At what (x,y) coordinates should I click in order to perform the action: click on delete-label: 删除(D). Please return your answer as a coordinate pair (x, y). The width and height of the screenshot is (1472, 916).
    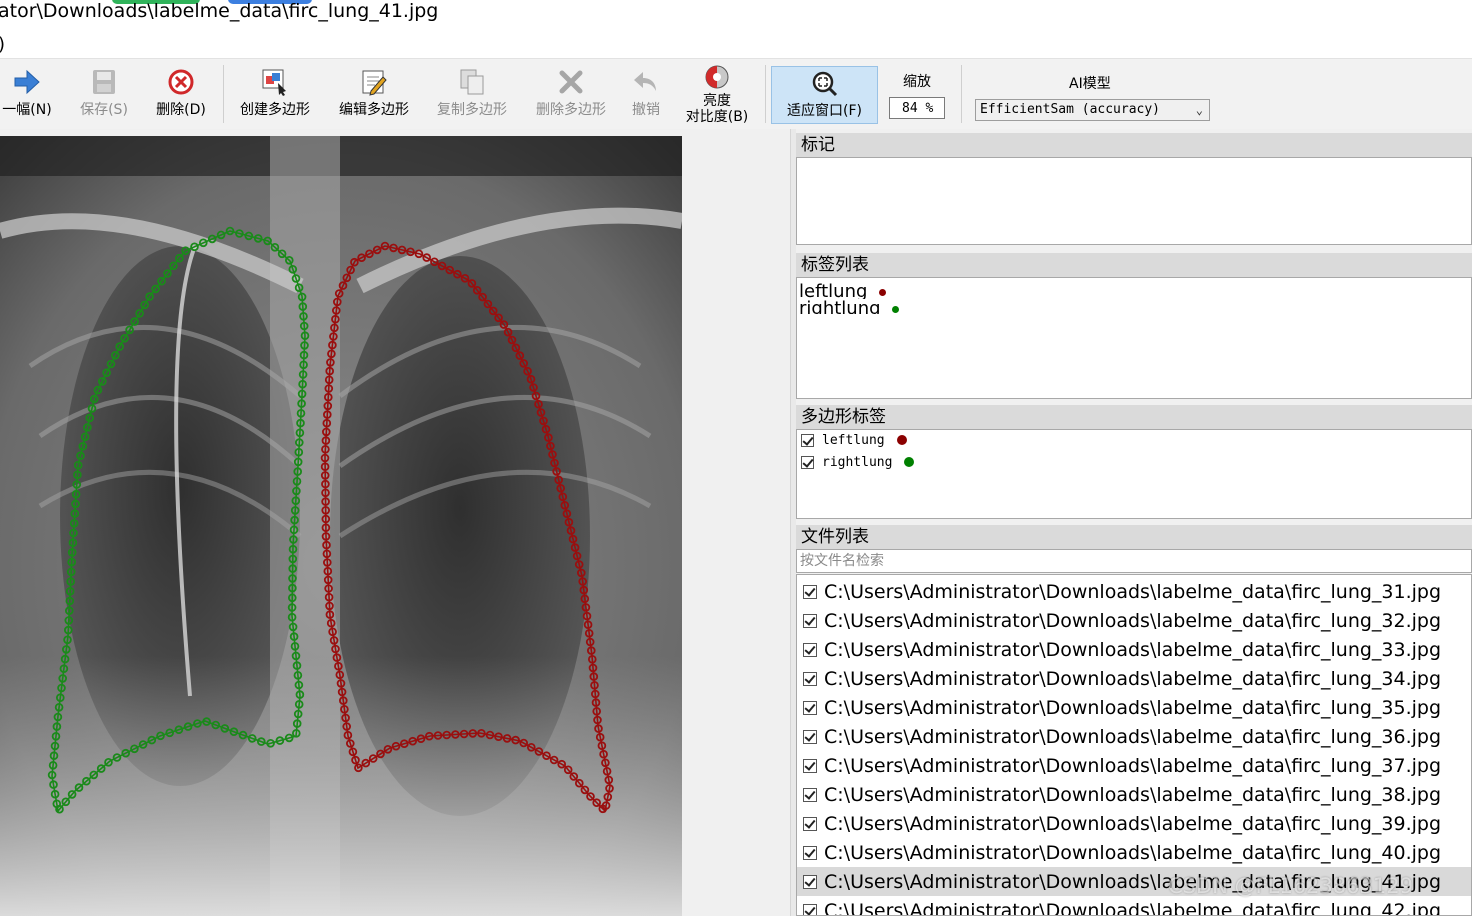
    Looking at the image, I should click on (181, 110).